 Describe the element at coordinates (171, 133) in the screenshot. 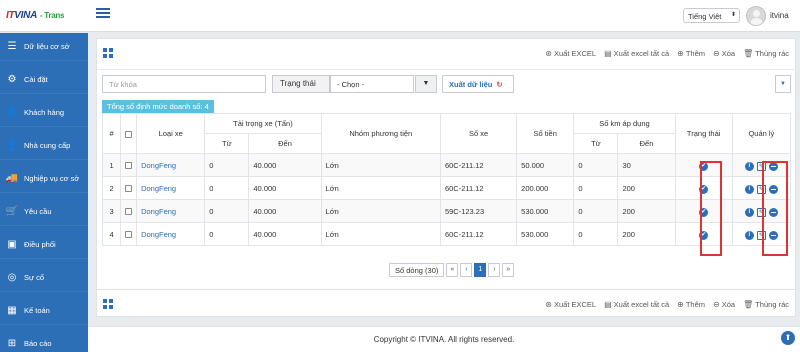

I see `col-vehicle-type: Loại xe` at that location.